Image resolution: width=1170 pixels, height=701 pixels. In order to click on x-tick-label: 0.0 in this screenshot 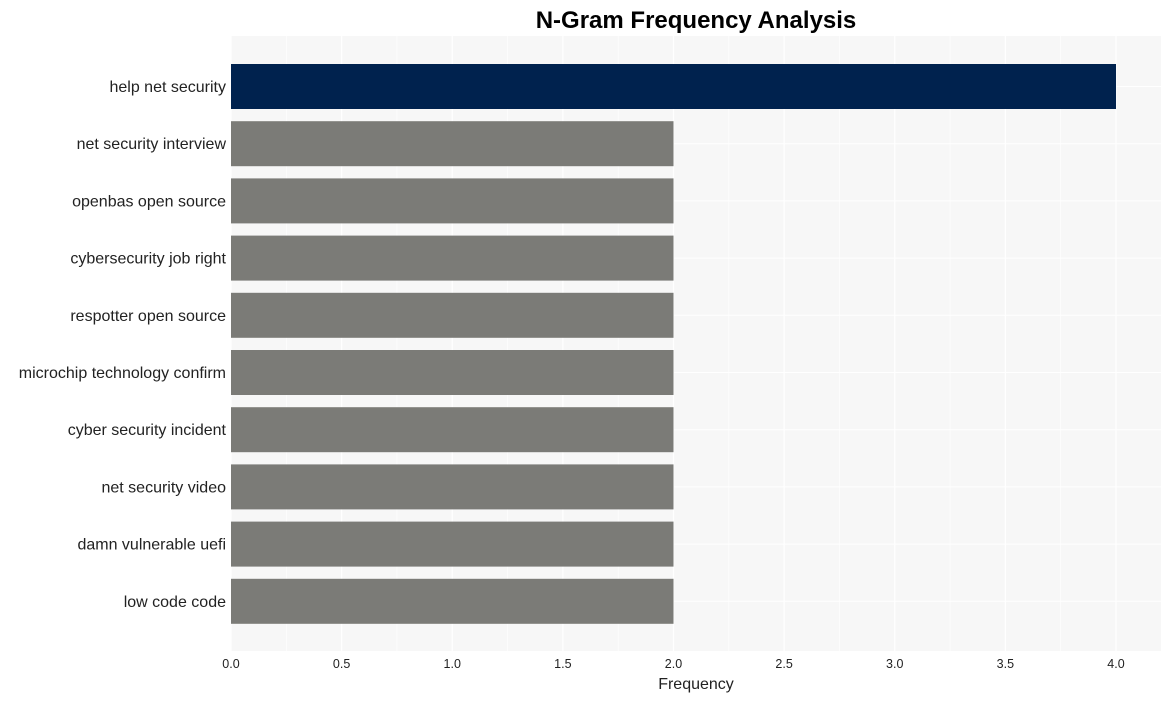, I will do `click(230, 664)`.